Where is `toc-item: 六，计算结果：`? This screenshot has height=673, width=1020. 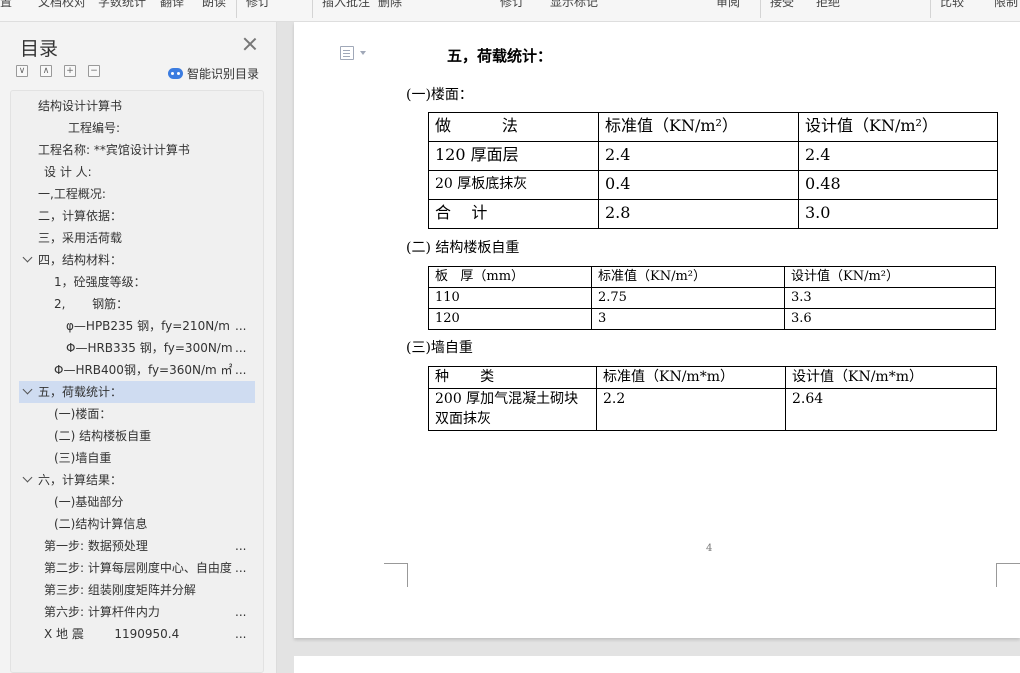
toc-item: 六，计算结果： is located at coordinates (137, 480).